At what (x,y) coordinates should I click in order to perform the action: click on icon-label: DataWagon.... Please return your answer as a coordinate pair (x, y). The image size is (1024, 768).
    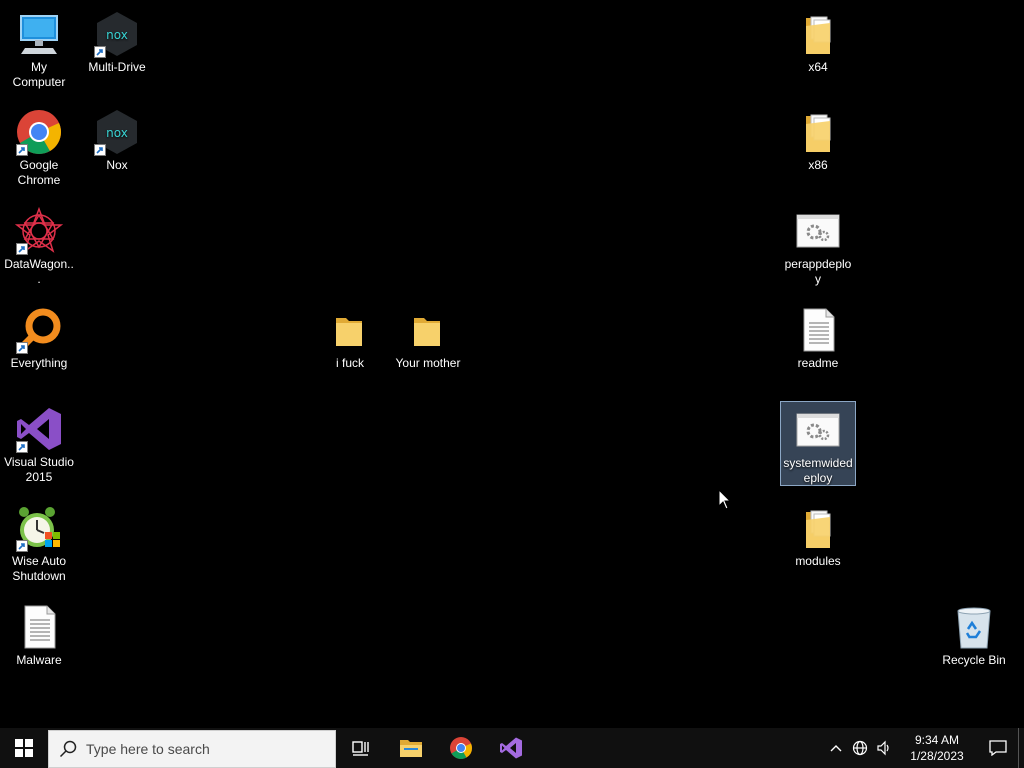
    Looking at the image, I should click on (39, 271).